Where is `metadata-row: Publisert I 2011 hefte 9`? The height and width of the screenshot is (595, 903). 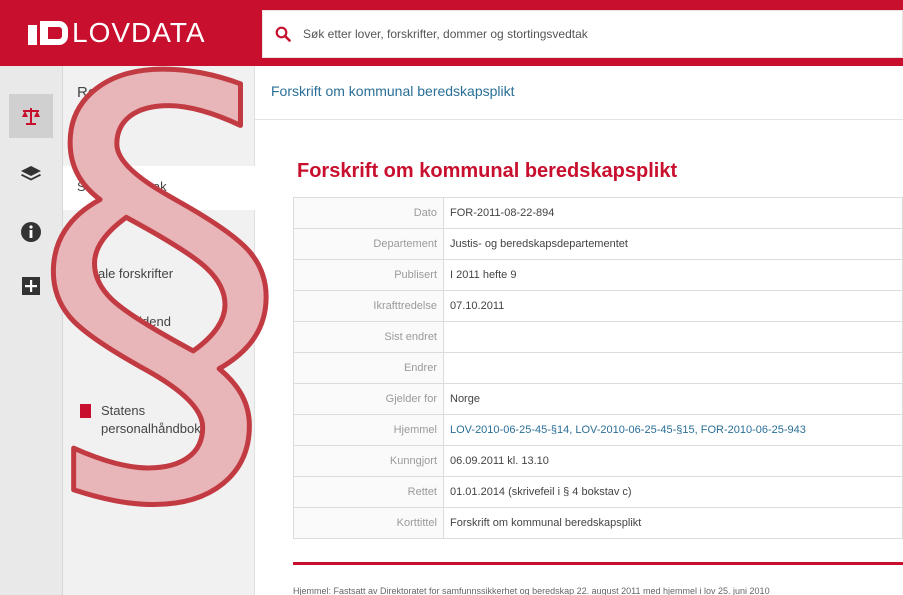 metadata-row: Publisert I 2011 hefte 9 is located at coordinates (598, 275).